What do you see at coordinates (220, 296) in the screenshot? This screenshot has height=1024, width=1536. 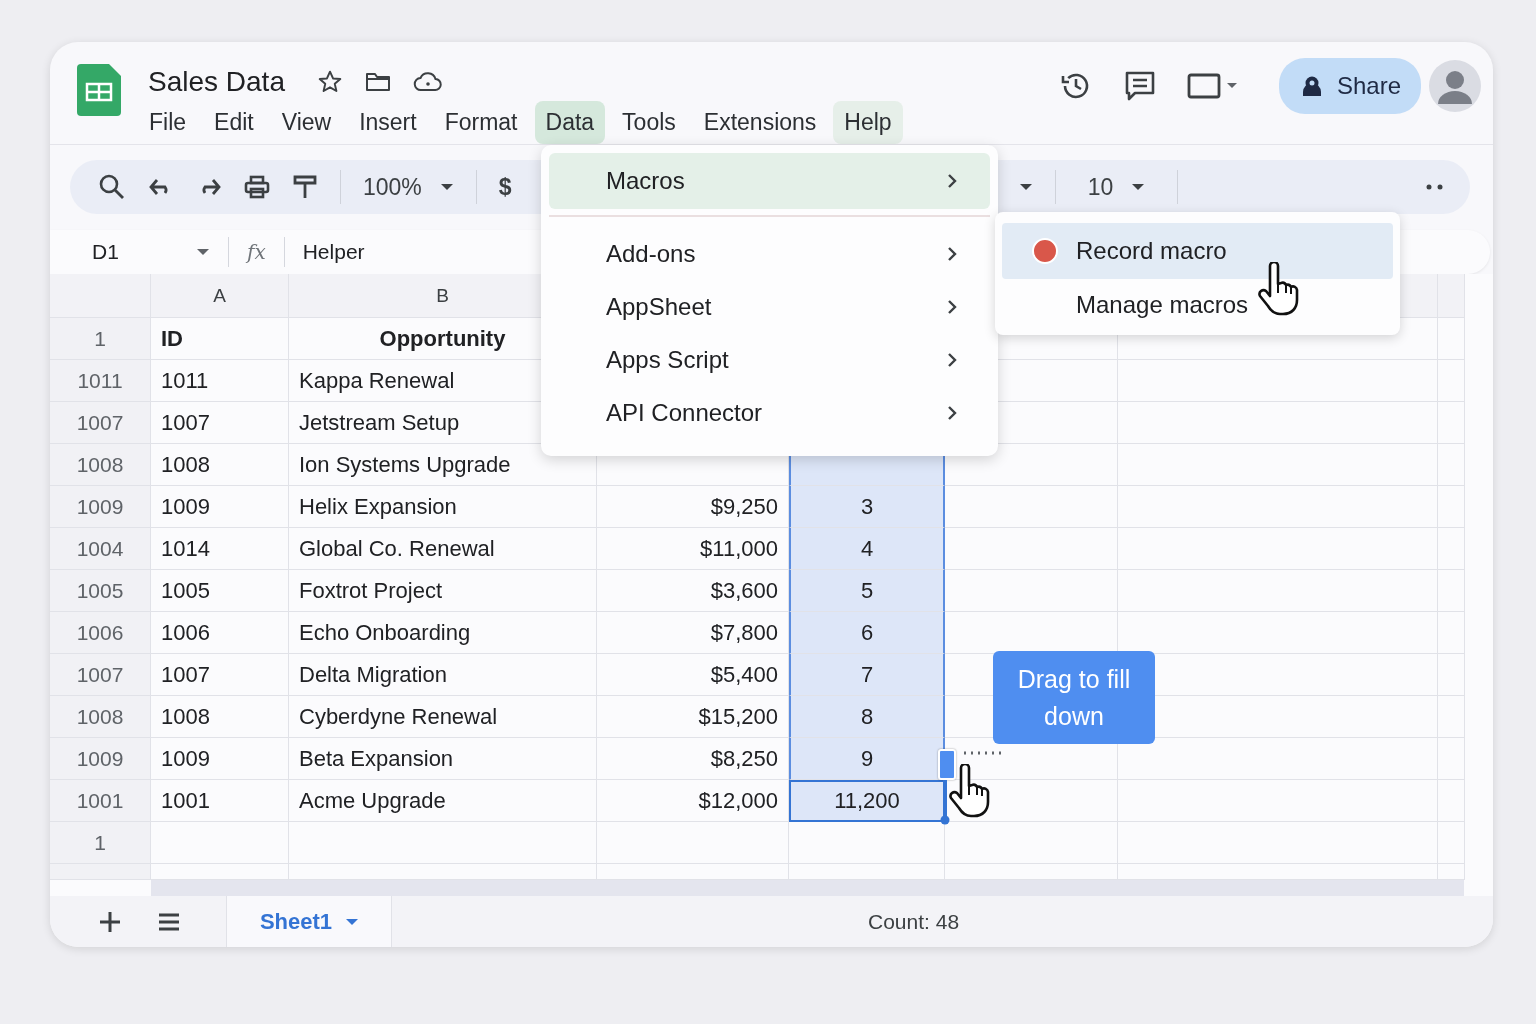 I see `column-header: A` at bounding box center [220, 296].